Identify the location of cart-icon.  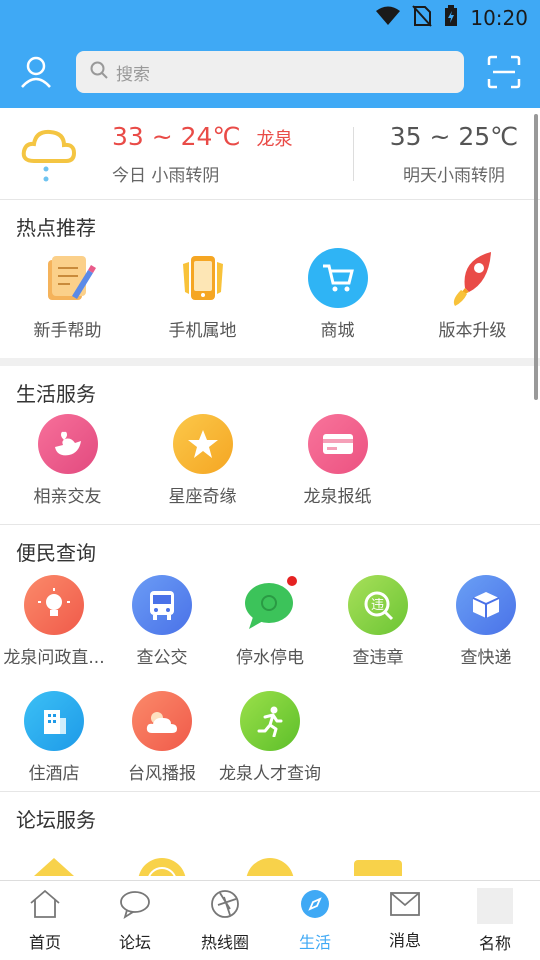
(337, 278).